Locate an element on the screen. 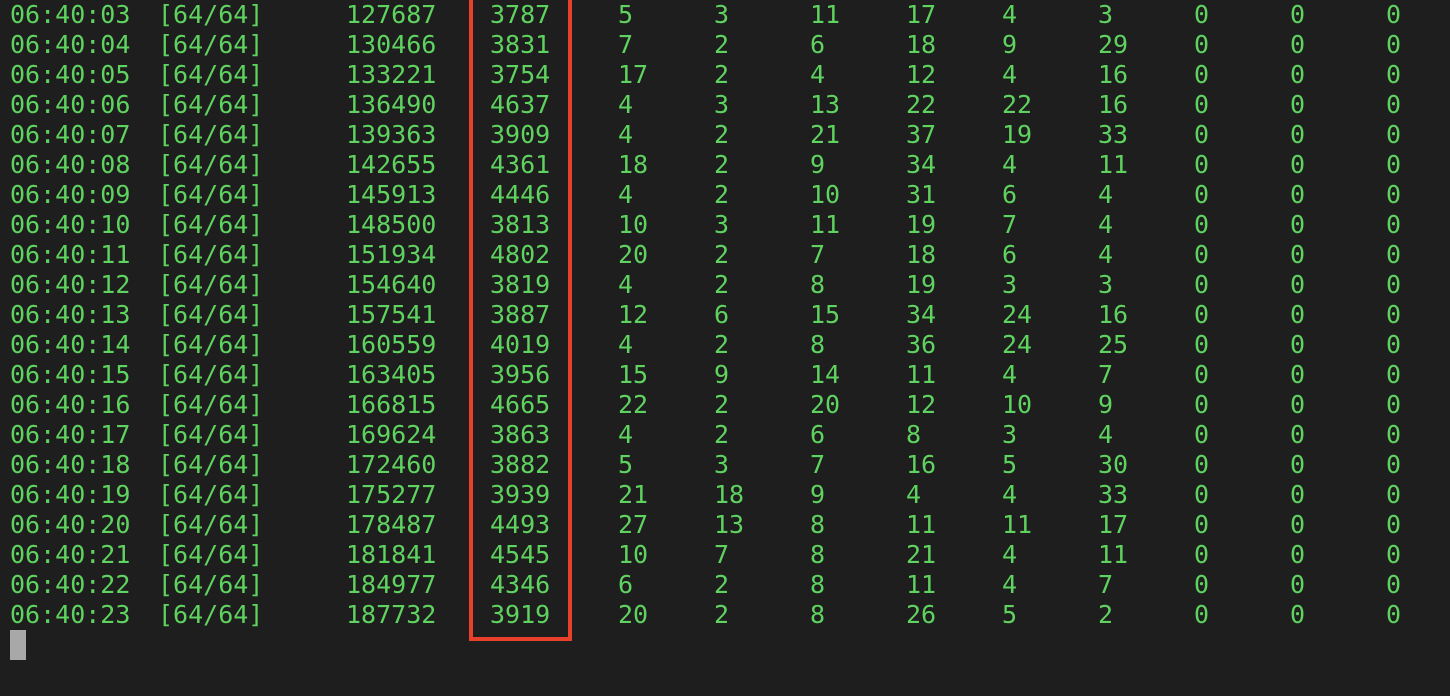 The height and width of the screenshot is (696, 1450). timestamp-cell: 06:40:14 is located at coordinates (70, 344).